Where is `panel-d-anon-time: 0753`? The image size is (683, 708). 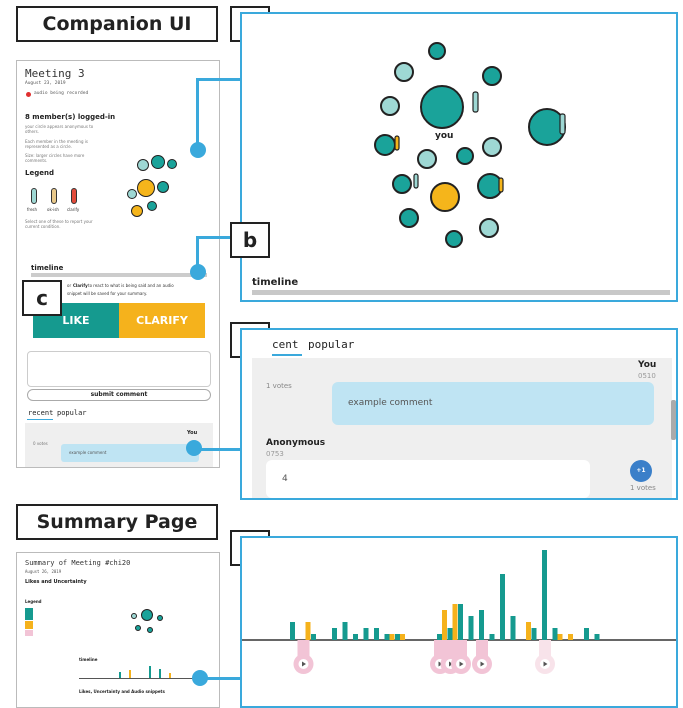 panel-d-anon-time: 0753 is located at coordinates (275, 454).